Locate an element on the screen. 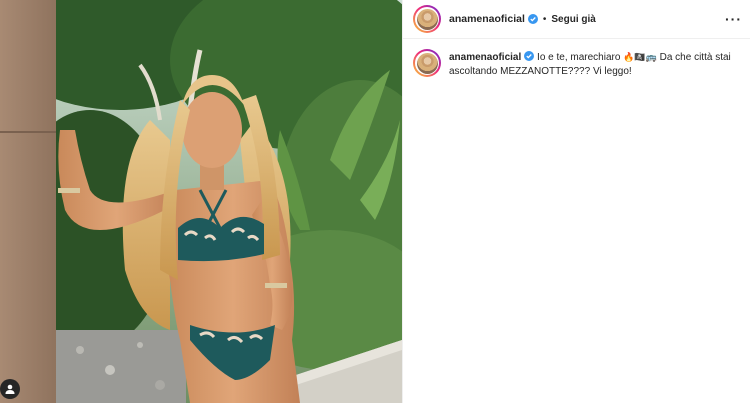  header-username: anamenaoficial is located at coordinates (487, 19).